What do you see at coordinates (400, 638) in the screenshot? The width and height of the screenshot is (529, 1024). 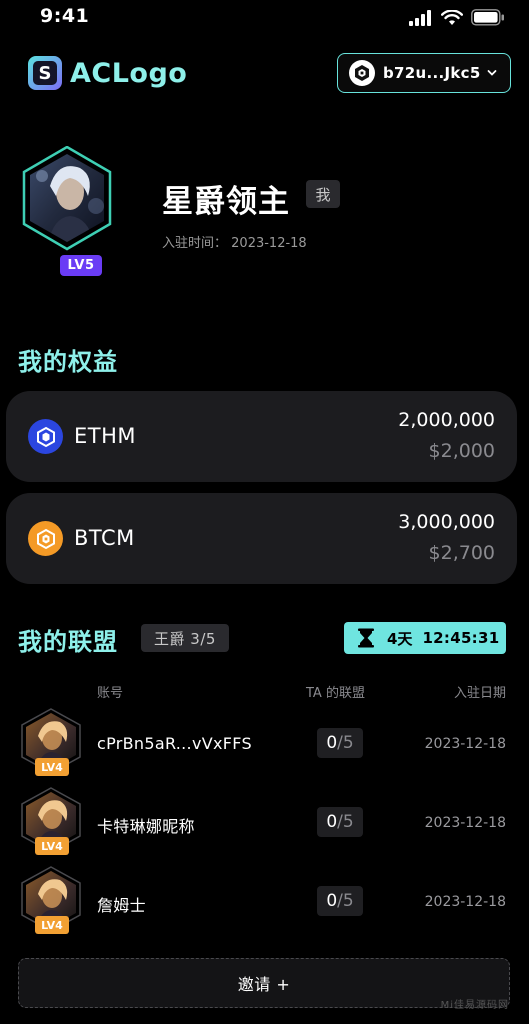 I see `timer-days: 4天` at bounding box center [400, 638].